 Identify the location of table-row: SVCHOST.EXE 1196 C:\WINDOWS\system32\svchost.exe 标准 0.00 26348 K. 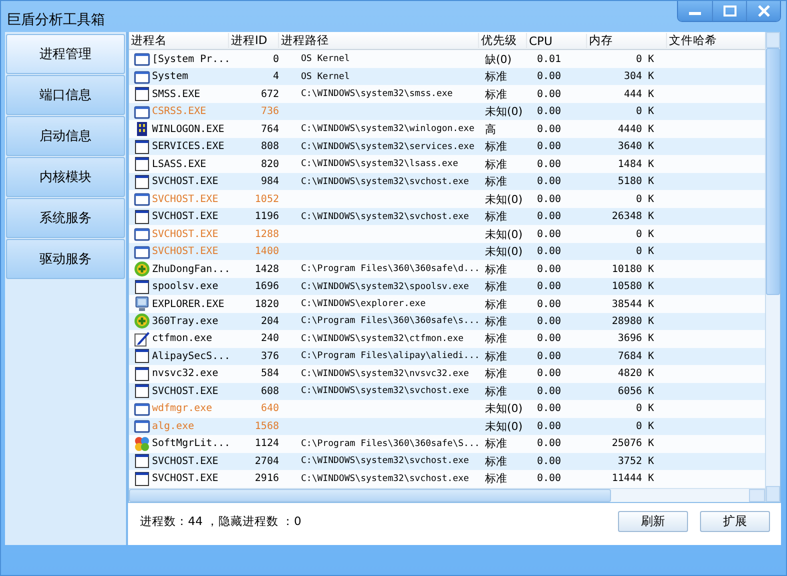
(447, 217).